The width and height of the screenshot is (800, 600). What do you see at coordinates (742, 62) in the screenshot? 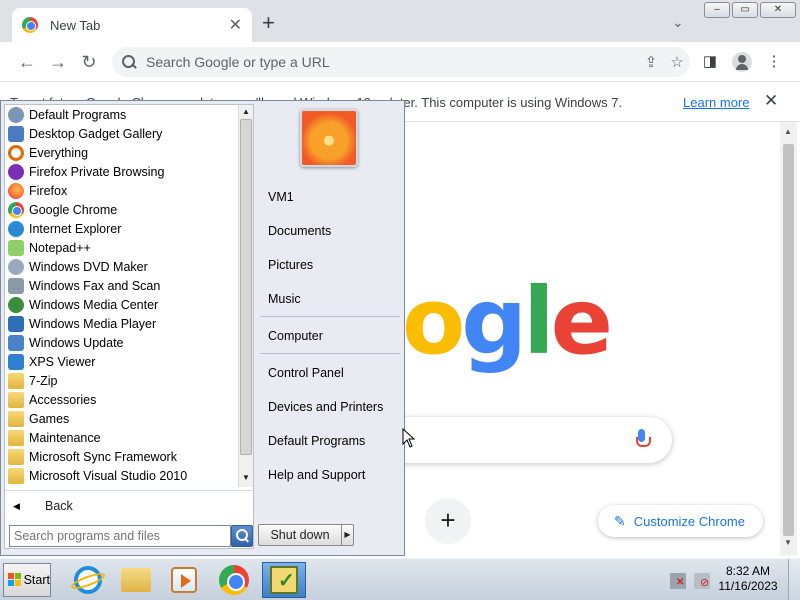
I see `profile-icon` at bounding box center [742, 62].